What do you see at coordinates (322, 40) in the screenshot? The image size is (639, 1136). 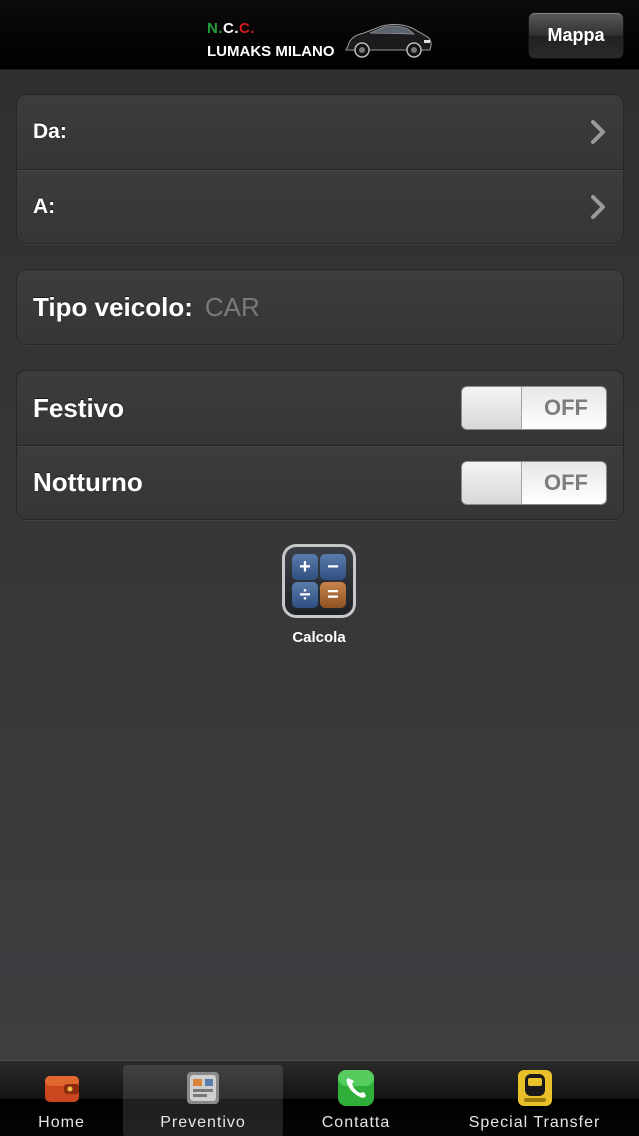 I see `brand-logo: N.C.C. LUMAKS MILANO` at bounding box center [322, 40].